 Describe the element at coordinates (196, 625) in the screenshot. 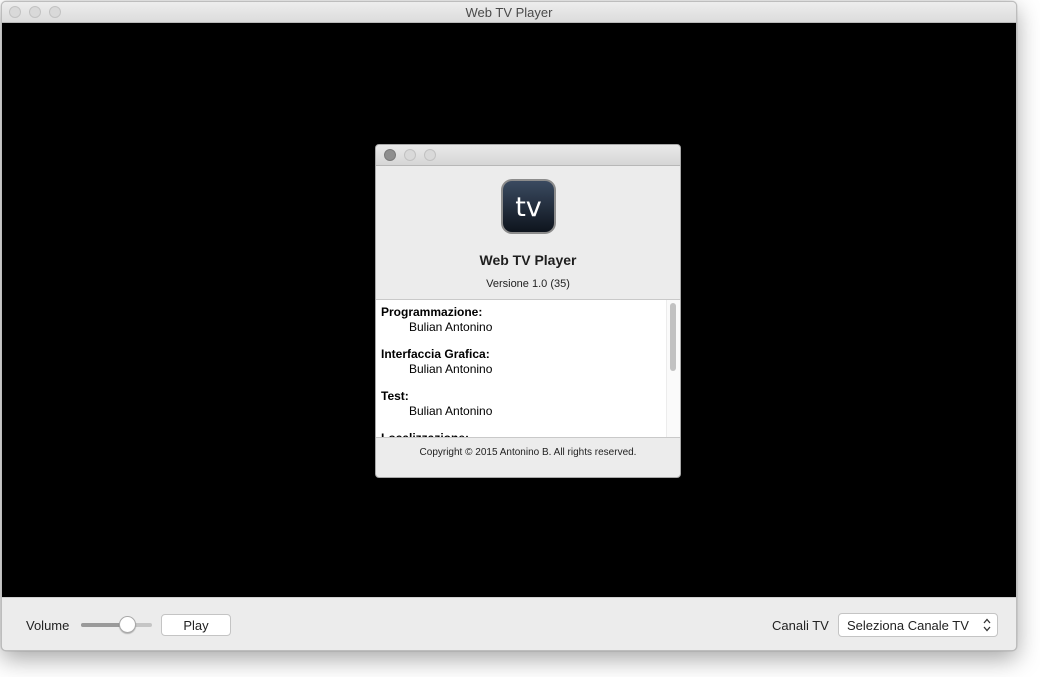

I see `play-button: Play` at that location.